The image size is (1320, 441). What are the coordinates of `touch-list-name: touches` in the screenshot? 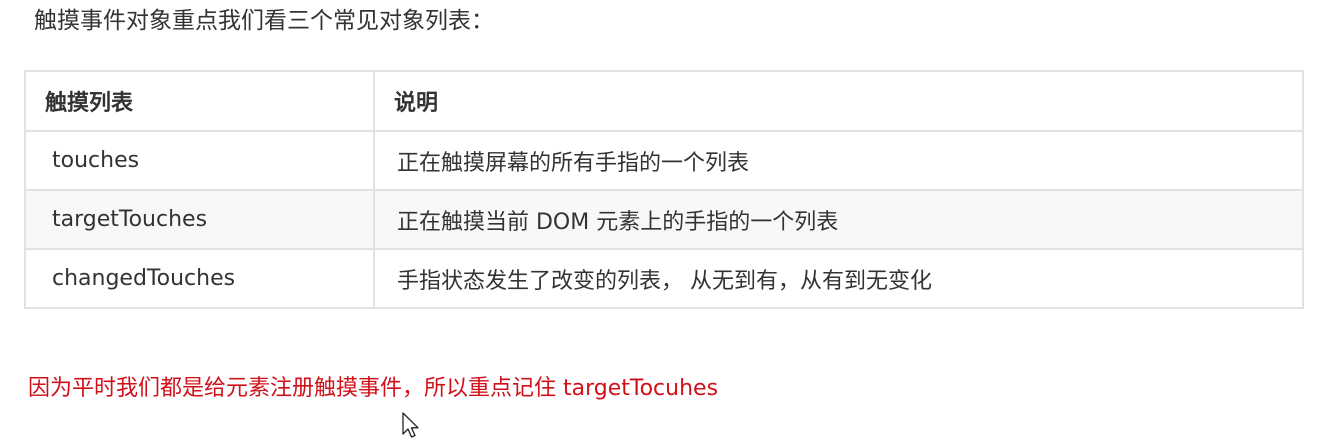 It's located at (199, 160).